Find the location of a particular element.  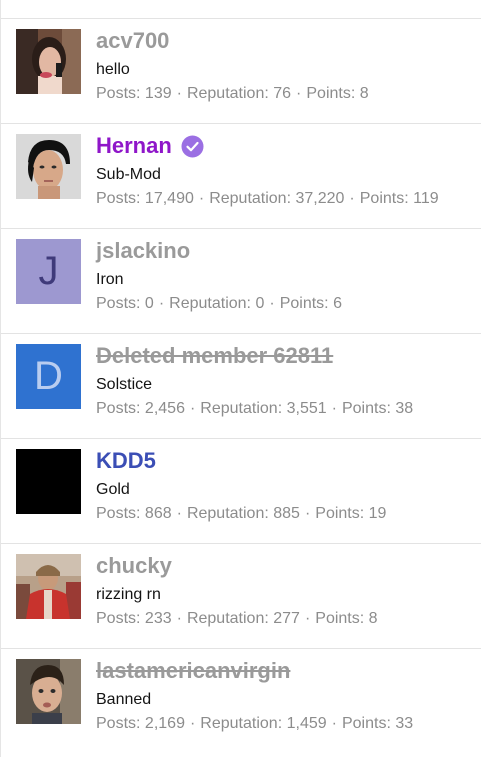

points-count: 33 is located at coordinates (404, 723).